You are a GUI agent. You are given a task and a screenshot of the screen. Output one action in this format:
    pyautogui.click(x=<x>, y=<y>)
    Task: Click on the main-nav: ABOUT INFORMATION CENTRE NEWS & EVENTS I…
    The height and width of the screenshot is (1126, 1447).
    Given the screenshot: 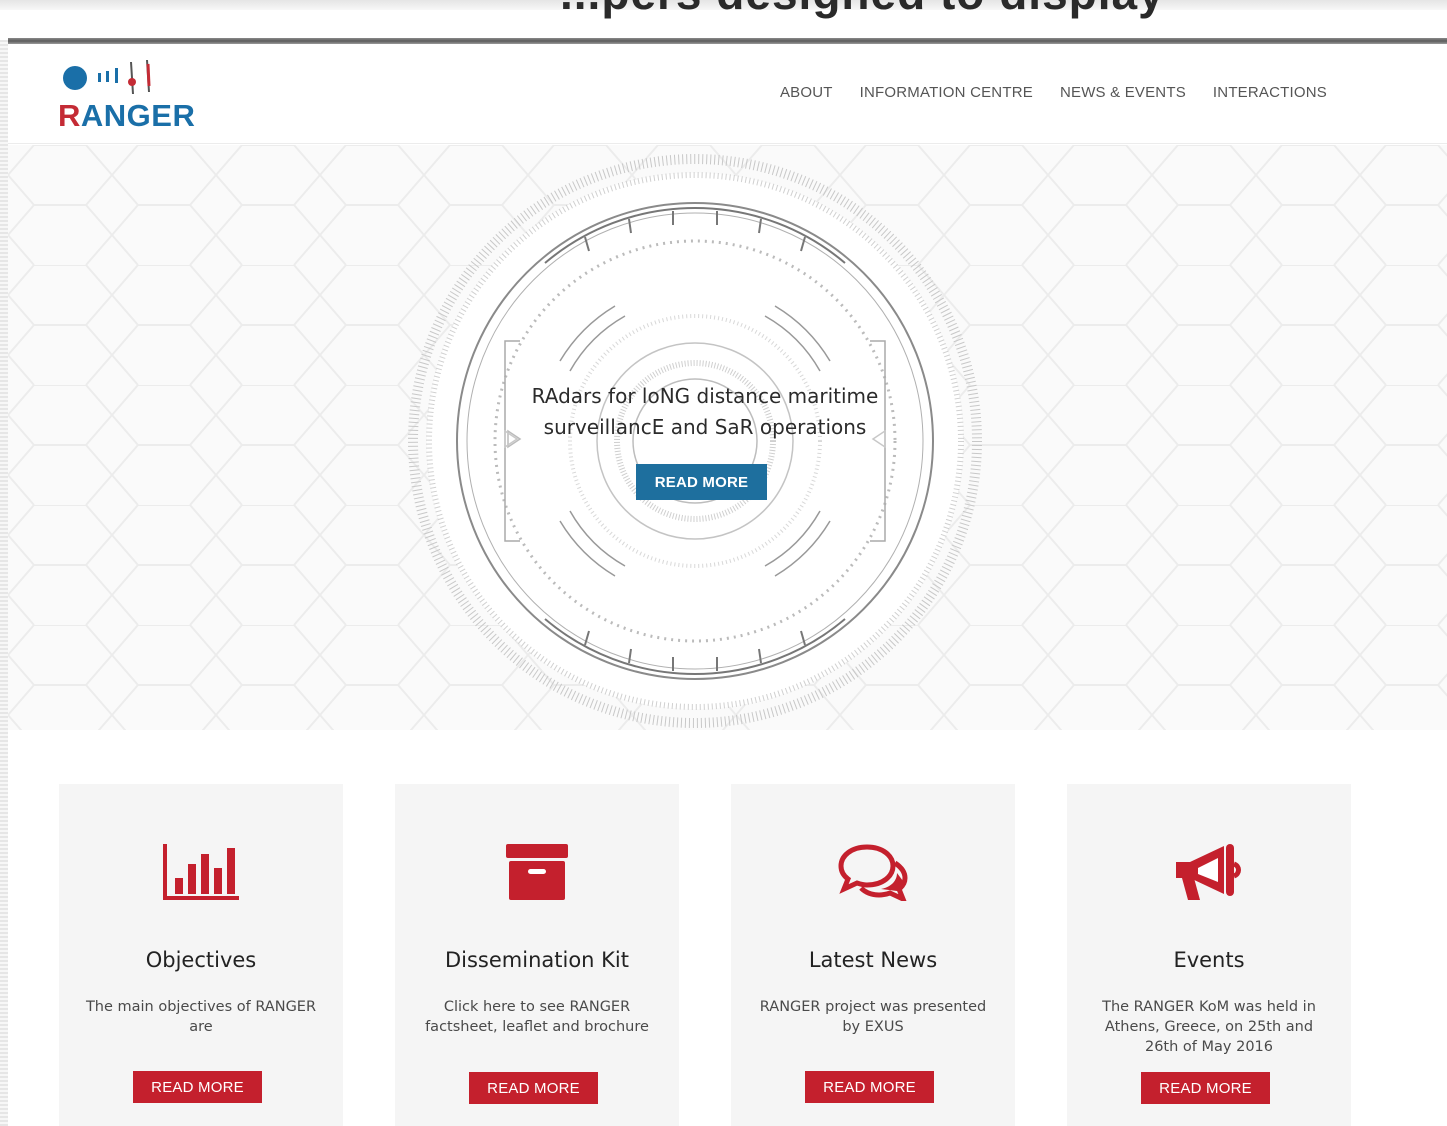 What is the action you would take?
    pyautogui.click(x=1053, y=92)
    